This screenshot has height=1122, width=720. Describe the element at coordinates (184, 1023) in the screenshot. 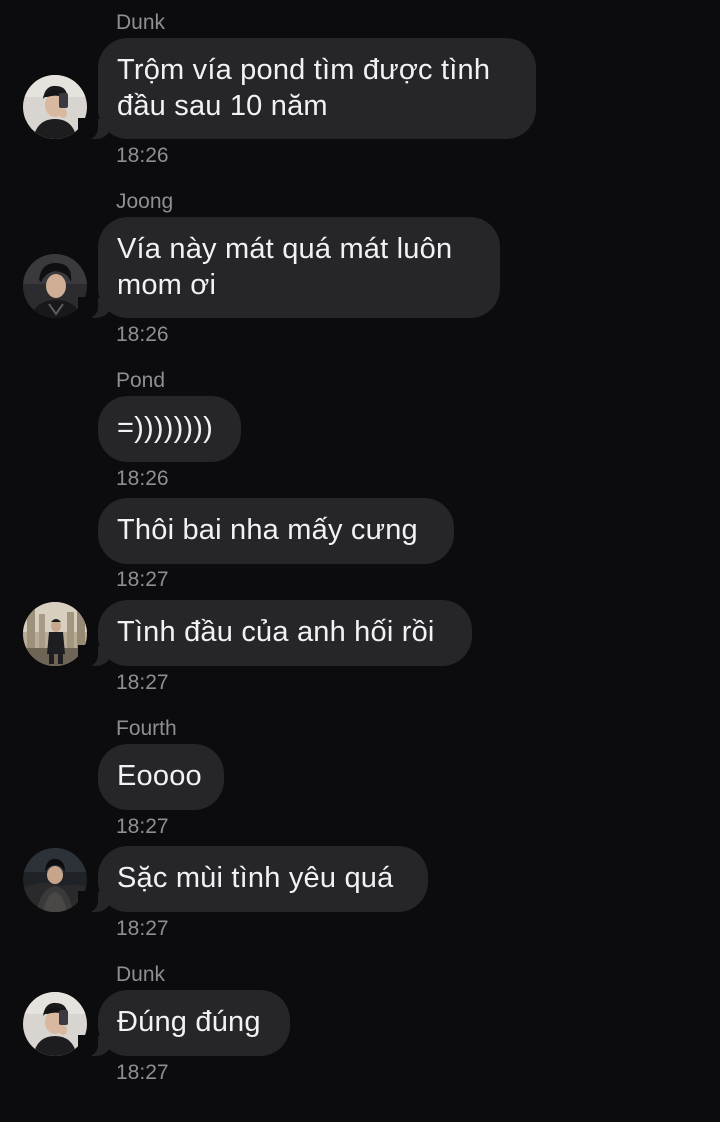

I see `message-bubble: Đúng đúng` at that location.